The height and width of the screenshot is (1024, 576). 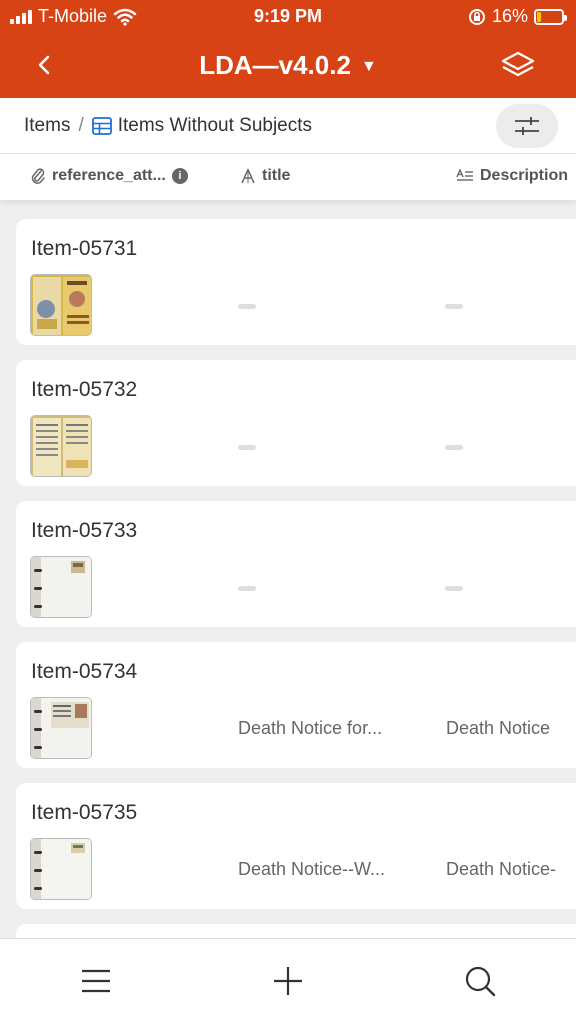 I want to click on battery-percent: 16%, so click(x=509, y=16).